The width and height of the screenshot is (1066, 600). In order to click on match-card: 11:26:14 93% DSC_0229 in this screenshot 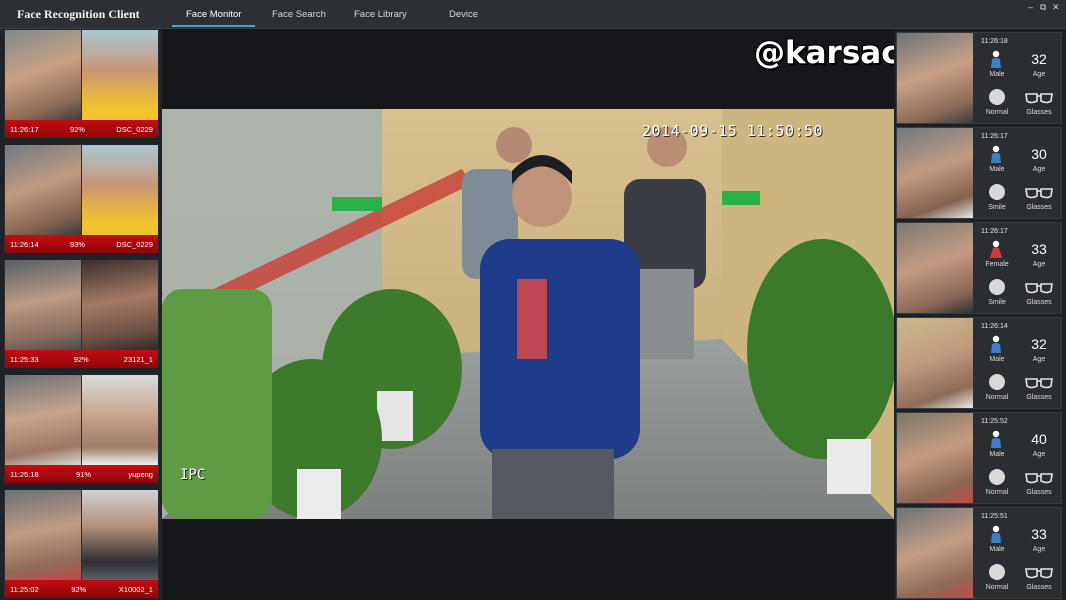, I will do `click(81, 199)`.